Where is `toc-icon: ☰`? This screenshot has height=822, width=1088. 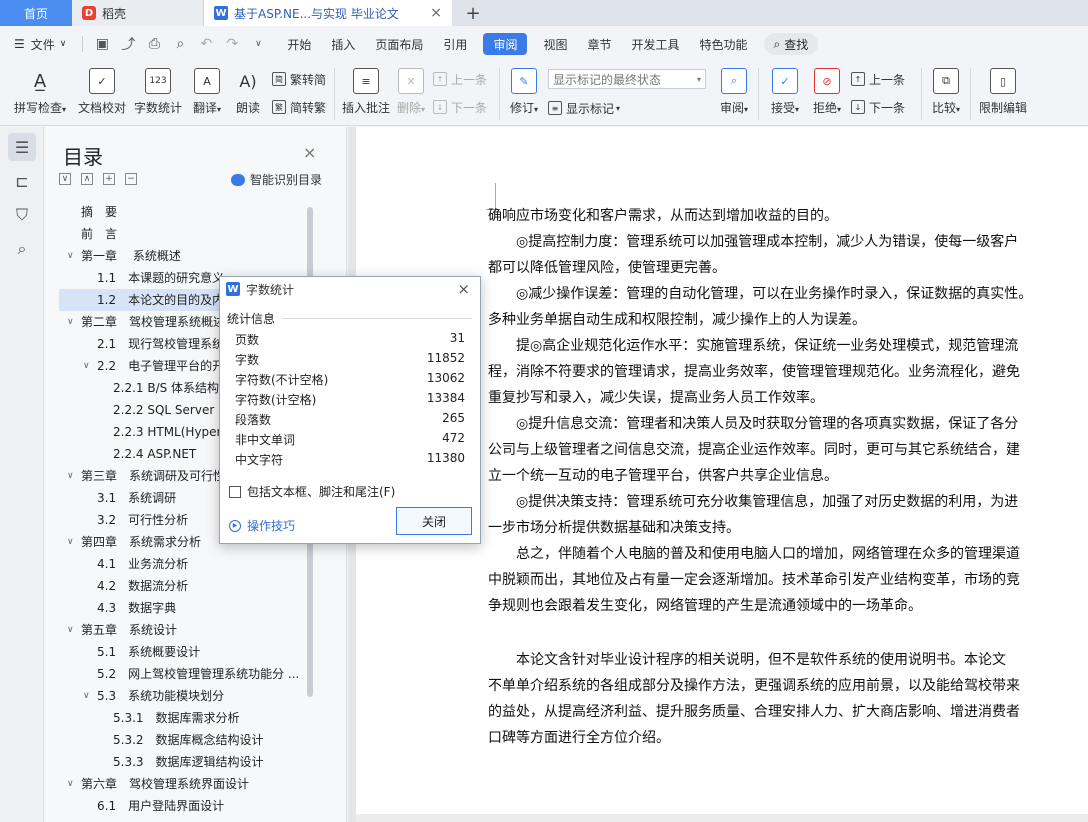
toc-icon: ☰ is located at coordinates (22, 147).